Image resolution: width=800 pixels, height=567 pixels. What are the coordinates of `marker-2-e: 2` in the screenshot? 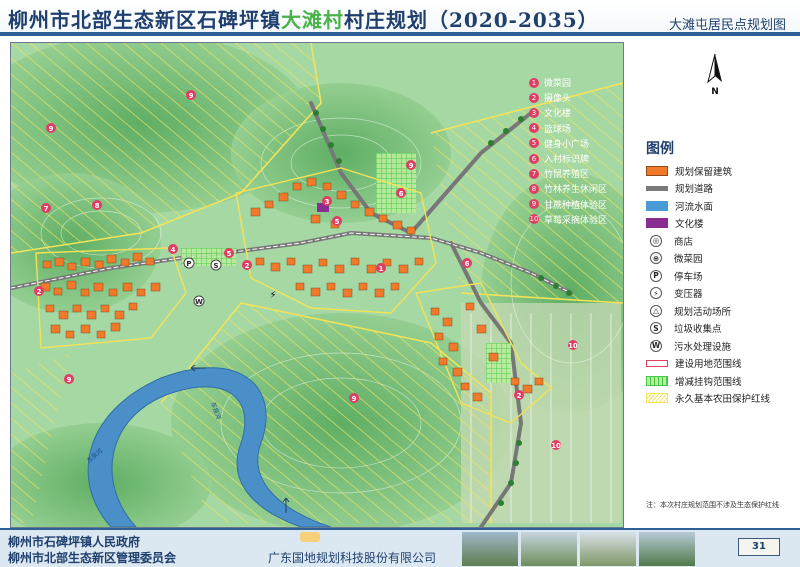 It's located at (519, 395).